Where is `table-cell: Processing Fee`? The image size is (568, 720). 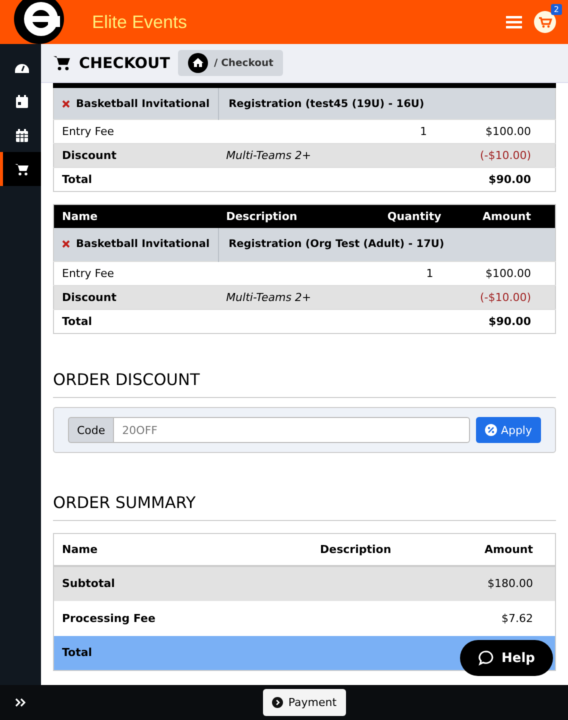
table-cell: Processing Fee is located at coordinates (251, 618).